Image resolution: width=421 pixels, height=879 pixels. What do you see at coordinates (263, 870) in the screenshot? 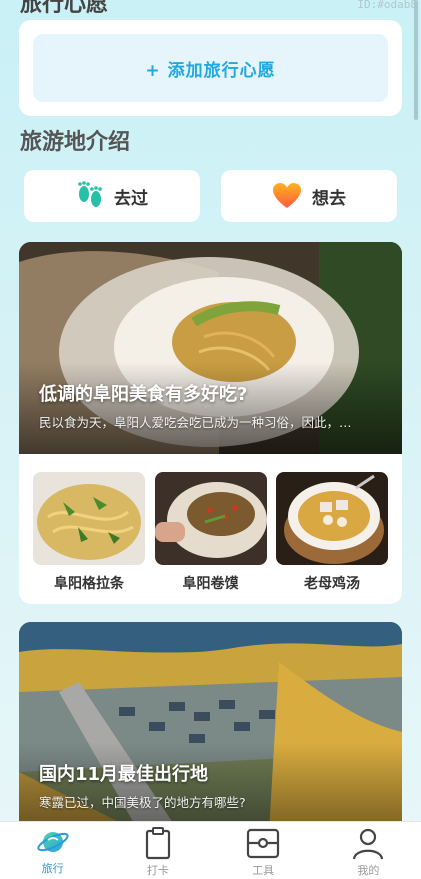
I see `tab-tools-label: 工具` at bounding box center [263, 870].